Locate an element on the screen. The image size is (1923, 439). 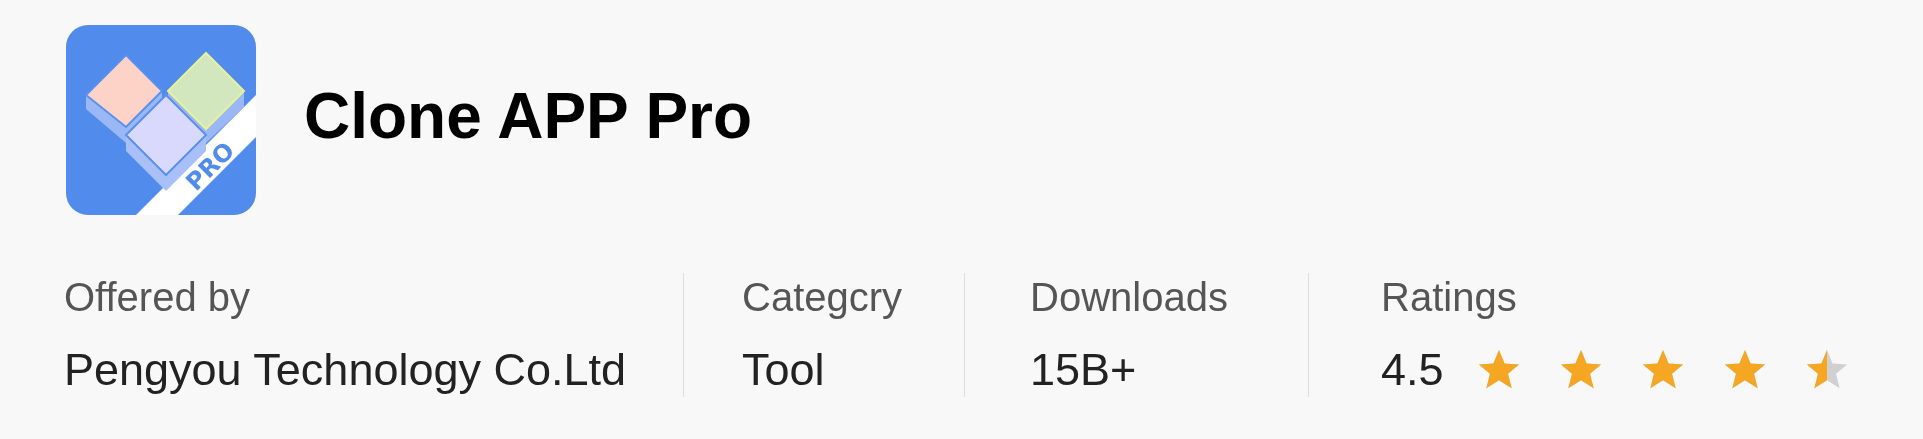
stat-label: Ratings is located at coordinates (1449, 297).